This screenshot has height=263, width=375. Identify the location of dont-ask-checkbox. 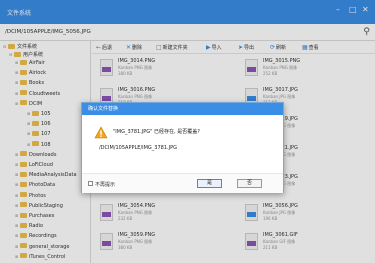
(90, 183).